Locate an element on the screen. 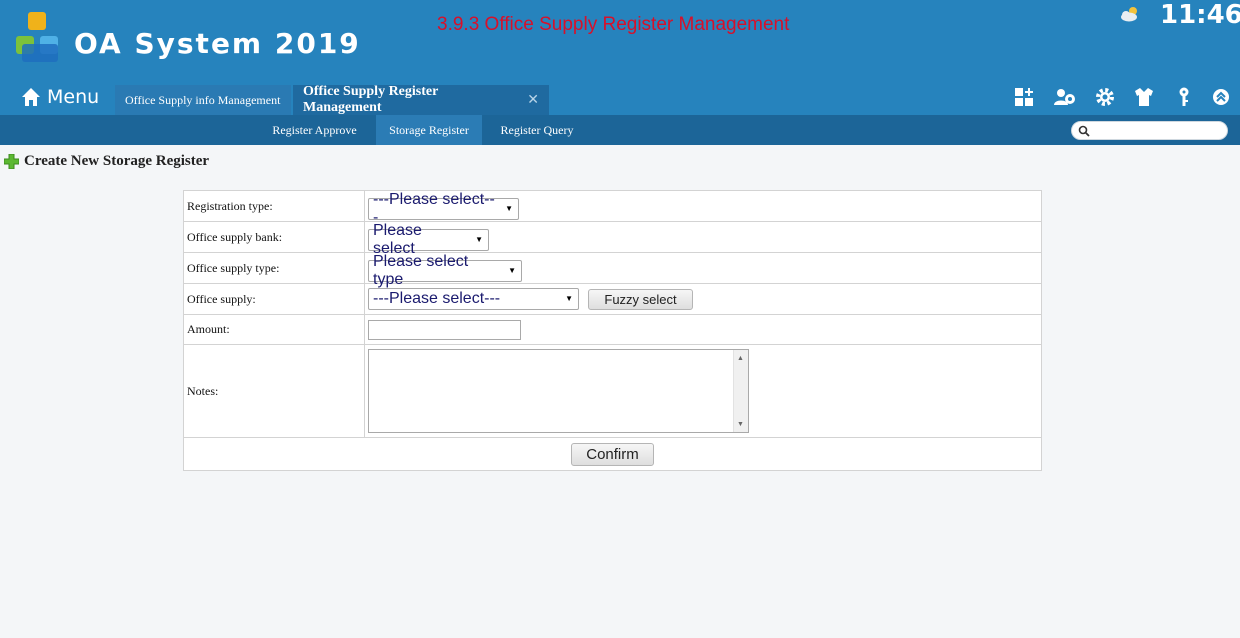  module-title: 3.9.3 Office Supply Register Management is located at coordinates (613, 24).